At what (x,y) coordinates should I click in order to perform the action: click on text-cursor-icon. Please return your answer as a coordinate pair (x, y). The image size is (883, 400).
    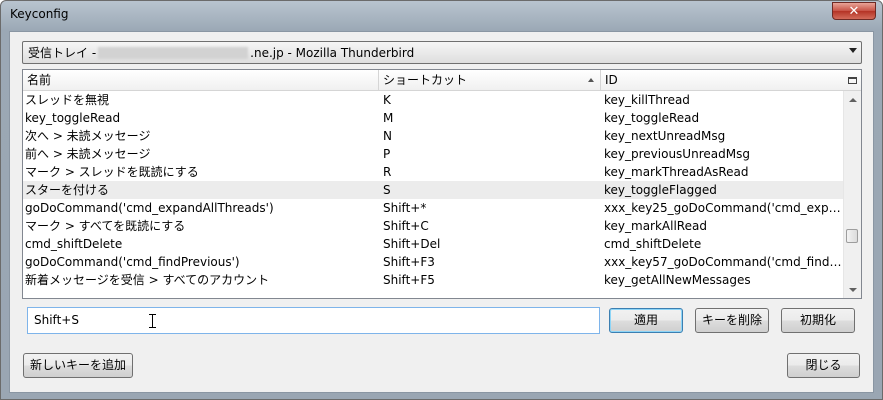
    Looking at the image, I should click on (152, 321).